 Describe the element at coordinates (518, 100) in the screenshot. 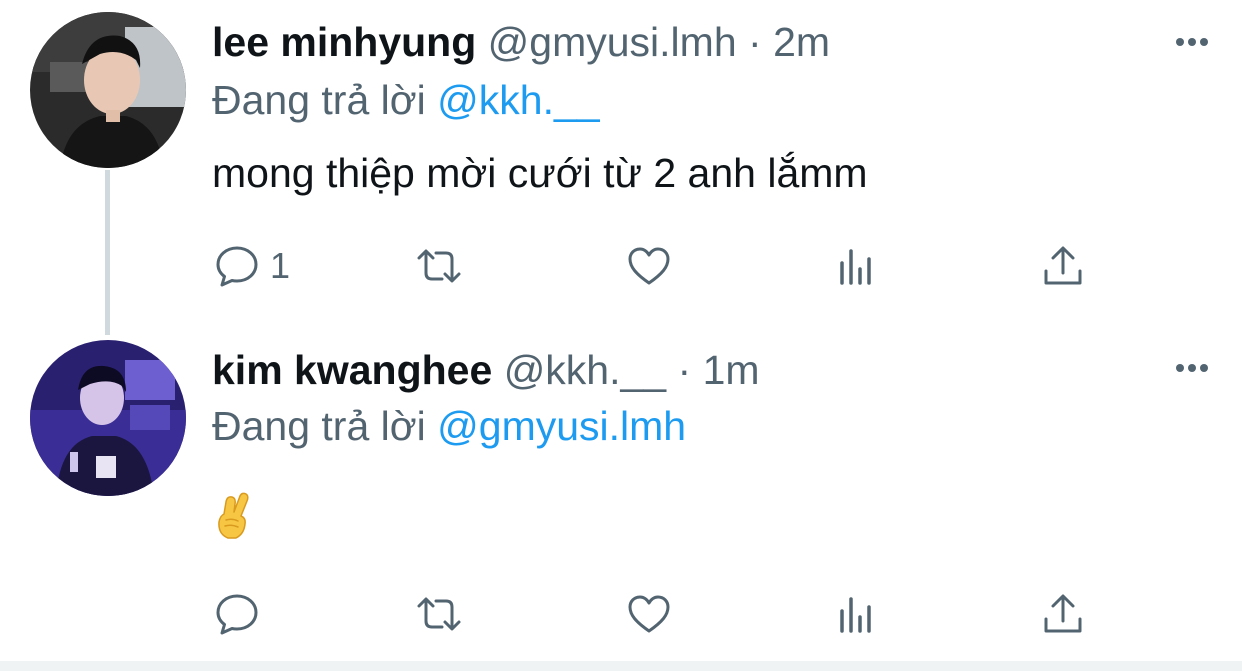

I see `mention-link: @kkh.__` at that location.